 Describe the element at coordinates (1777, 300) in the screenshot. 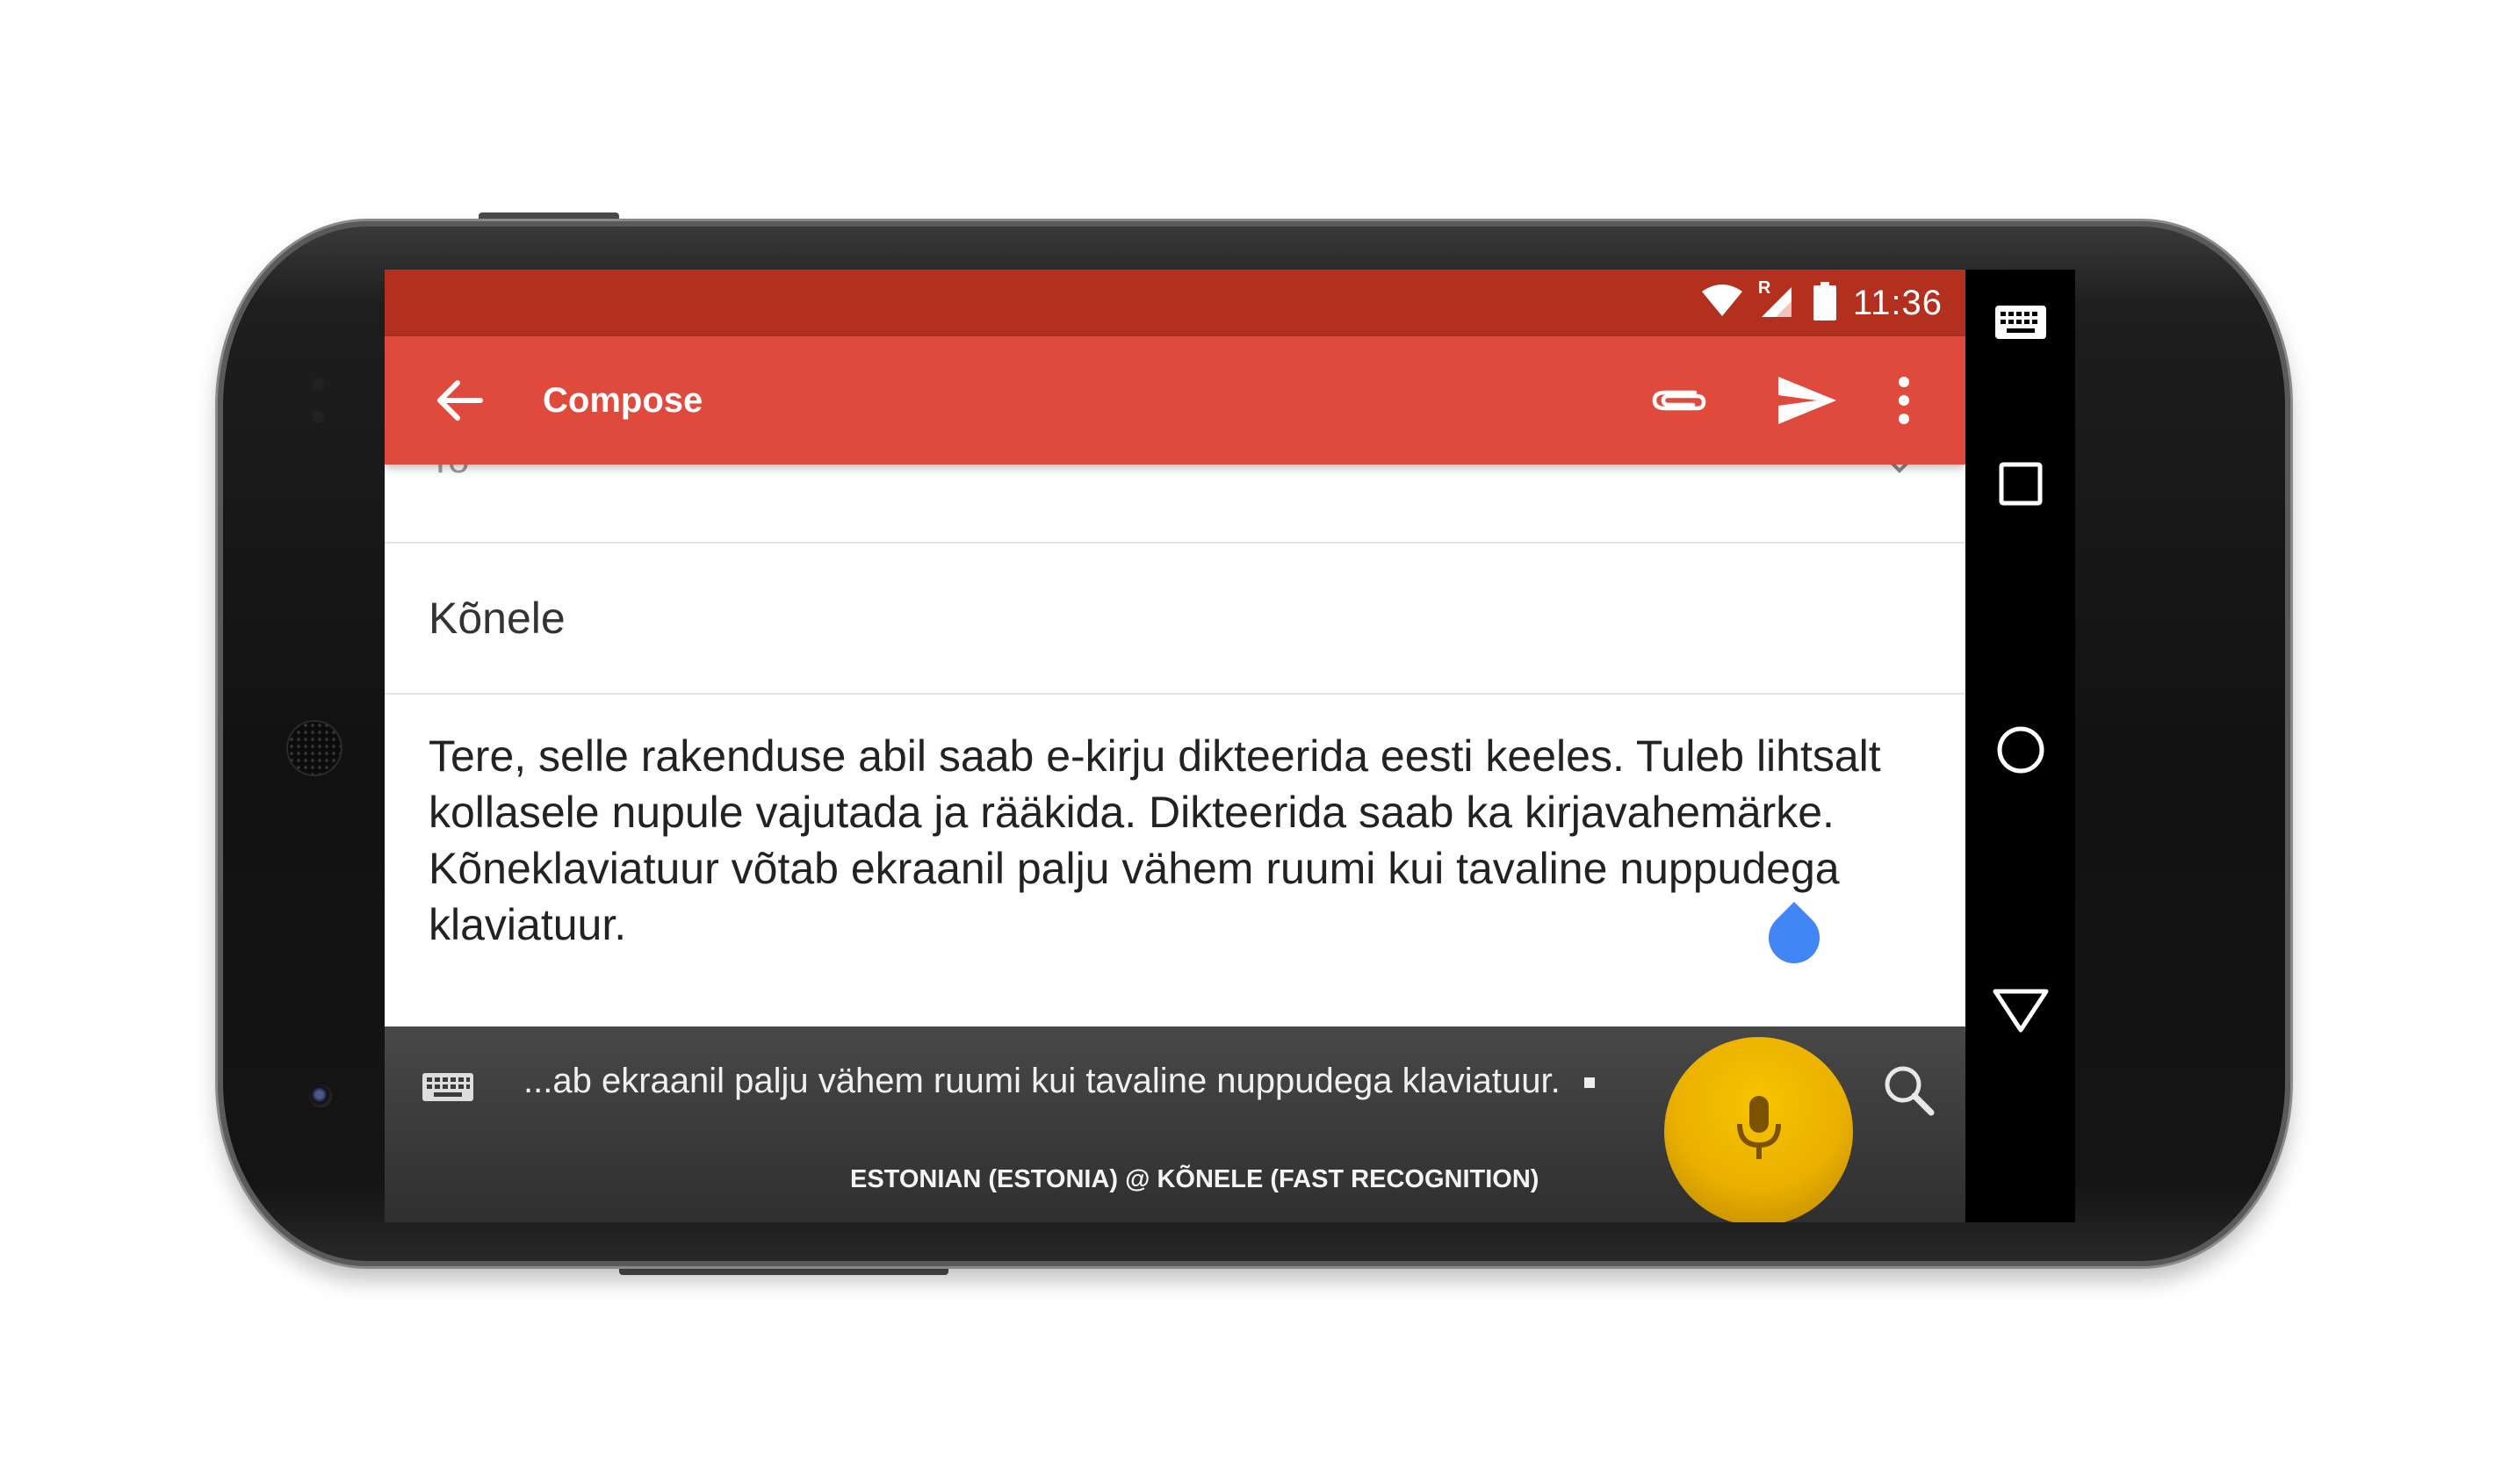

I see `signal-roaming-icon: R` at that location.